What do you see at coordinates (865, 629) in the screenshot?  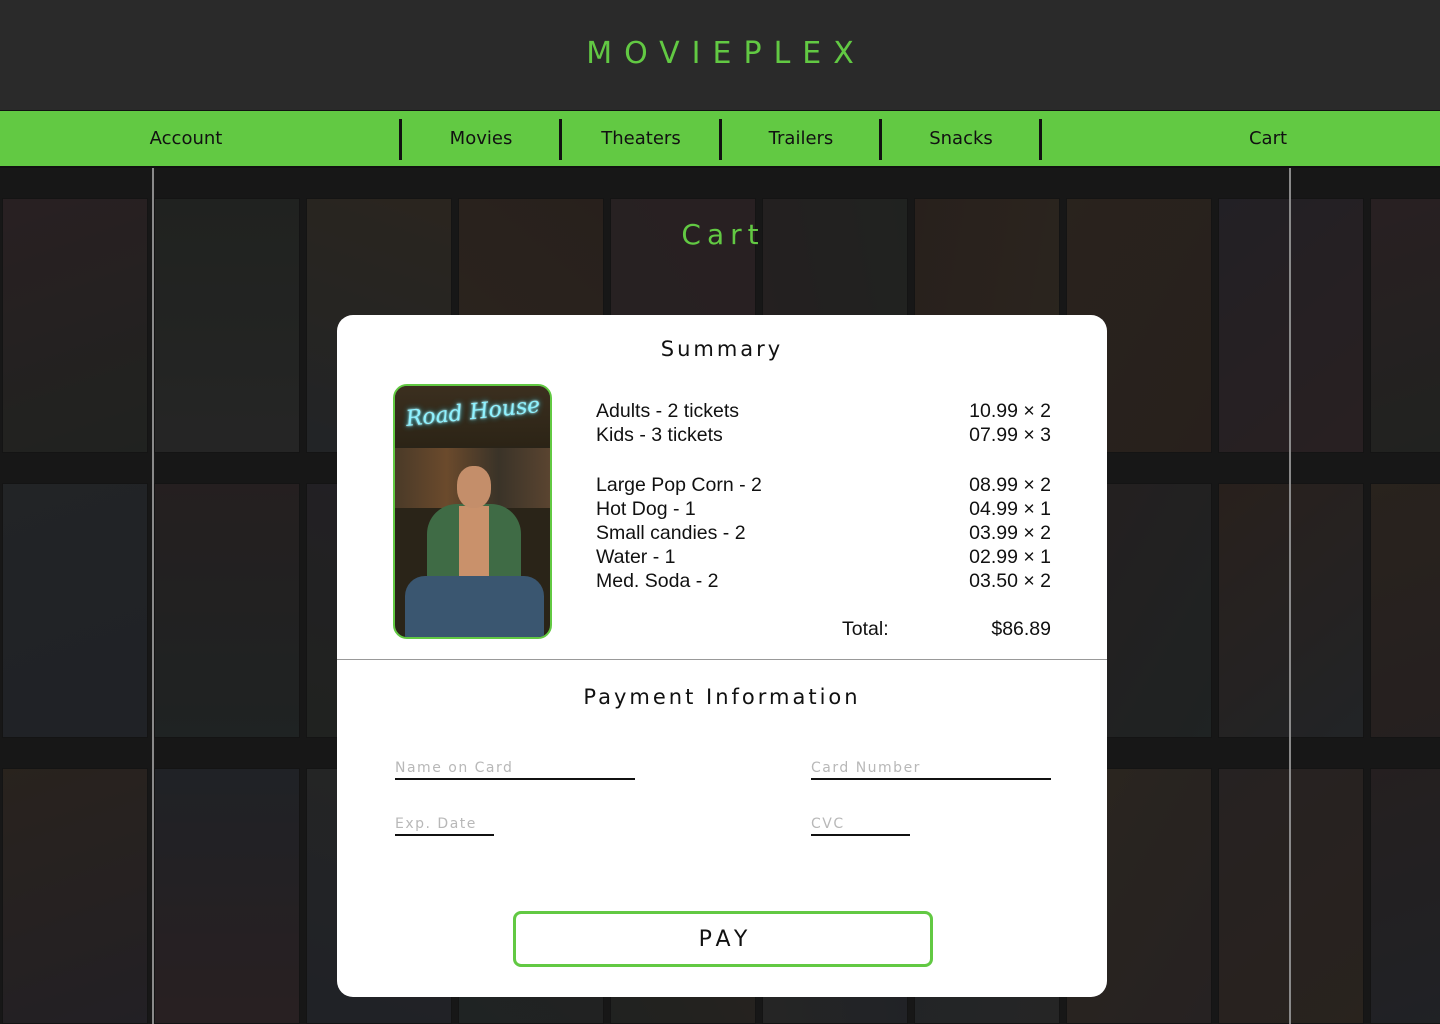 I see `total-label: Total:` at bounding box center [865, 629].